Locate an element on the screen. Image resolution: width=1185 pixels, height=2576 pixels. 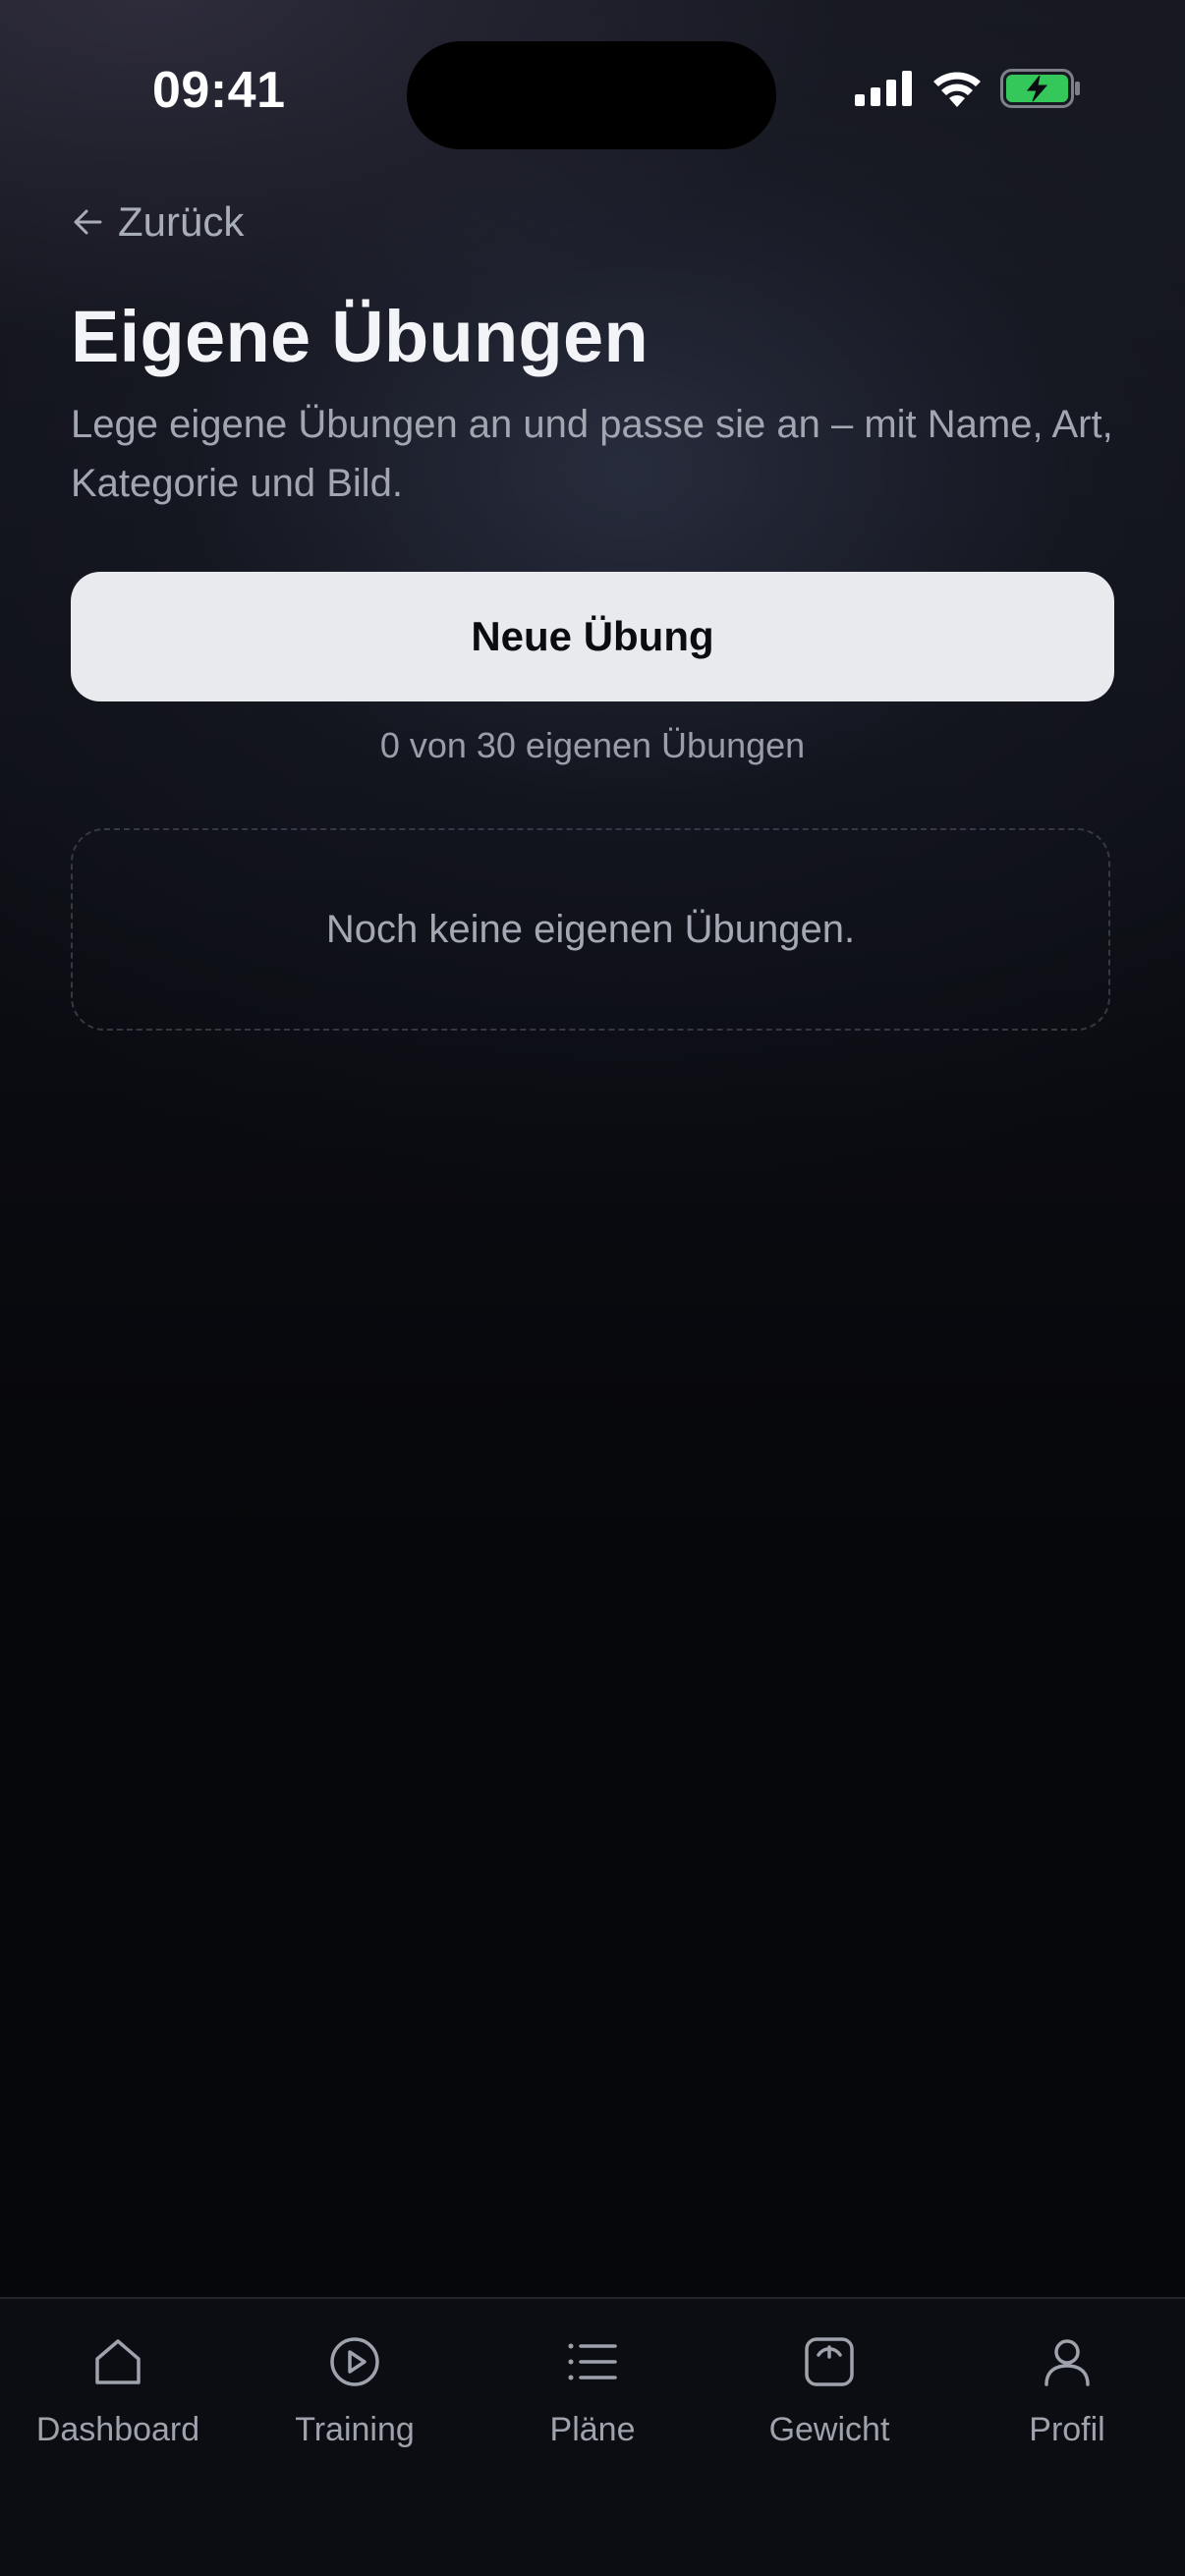
tab-label-training: Training is located at coordinates (355, 2429).